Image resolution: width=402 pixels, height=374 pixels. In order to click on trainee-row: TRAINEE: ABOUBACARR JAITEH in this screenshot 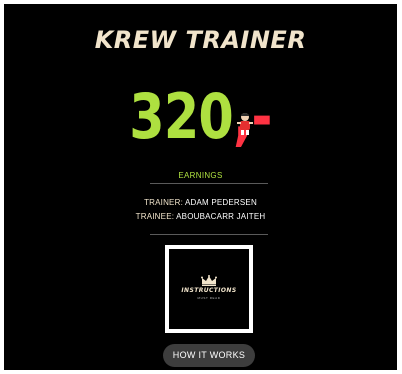, I will do `click(200, 216)`.